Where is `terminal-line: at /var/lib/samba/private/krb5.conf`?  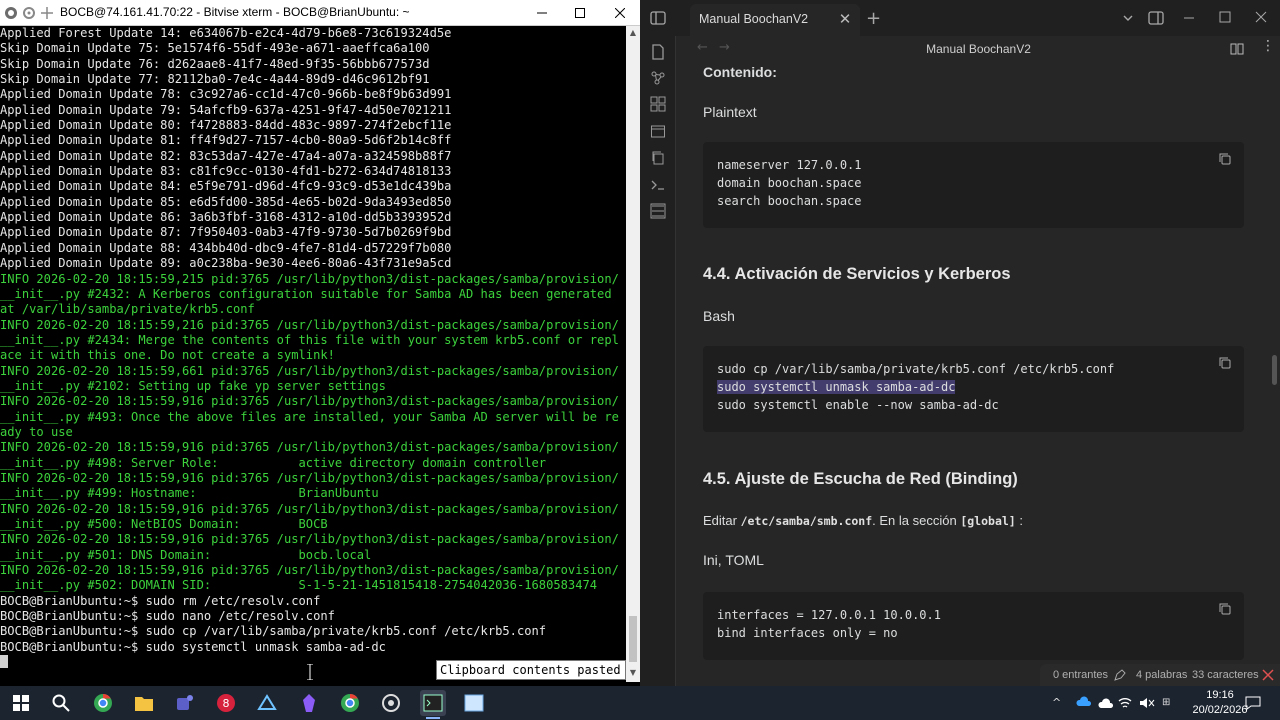 terminal-line: at /var/lib/samba/private/krb5.conf is located at coordinates (127, 309).